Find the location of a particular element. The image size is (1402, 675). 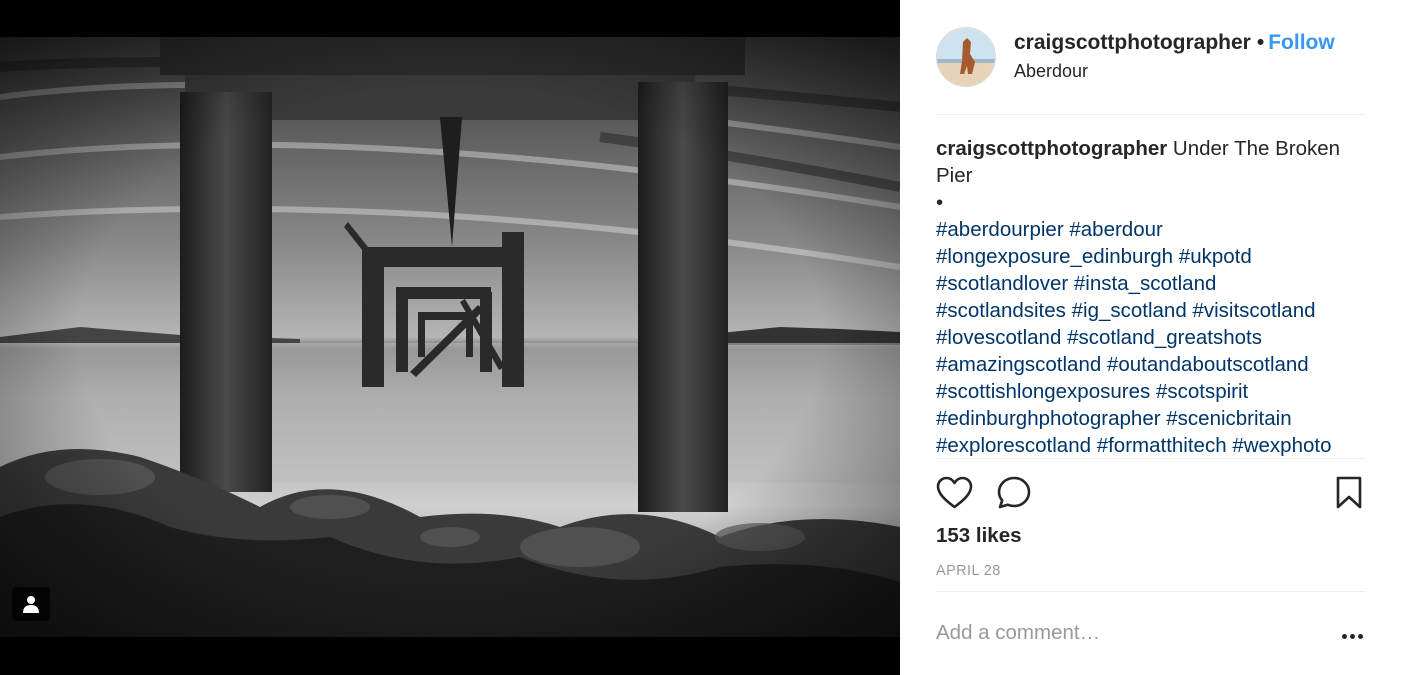

hashtag: #outandaboutscotland is located at coordinates (1208, 364).